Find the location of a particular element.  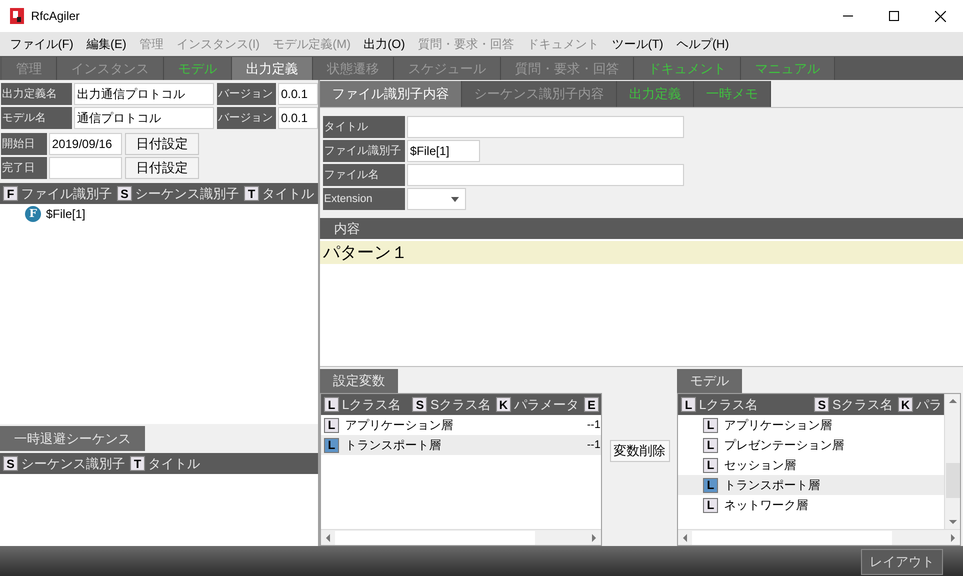

field-label: ファイル識別子 is located at coordinates (364, 151).